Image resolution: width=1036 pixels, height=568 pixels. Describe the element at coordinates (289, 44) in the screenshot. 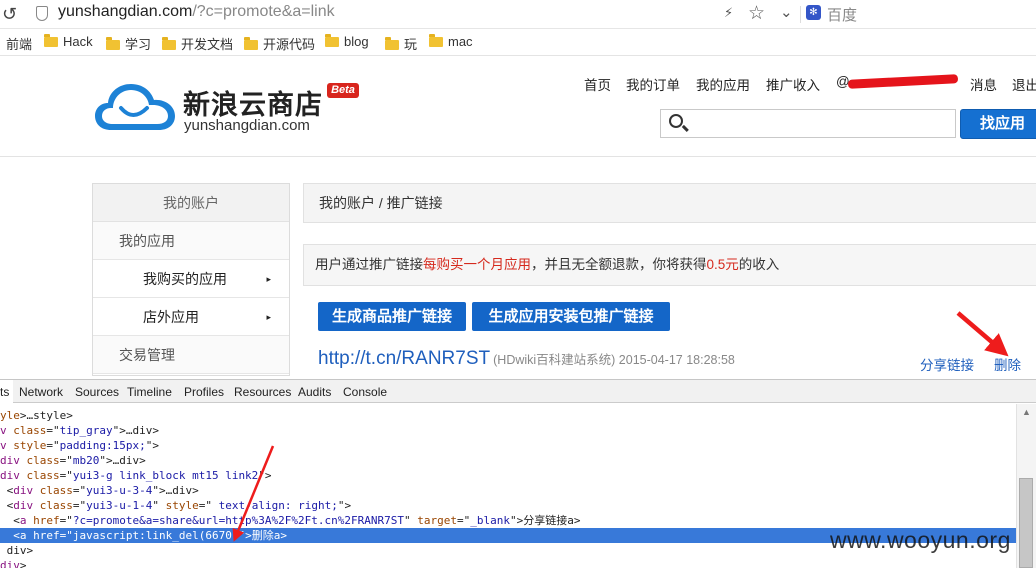

I see `bookmark-label: 开源代码` at that location.